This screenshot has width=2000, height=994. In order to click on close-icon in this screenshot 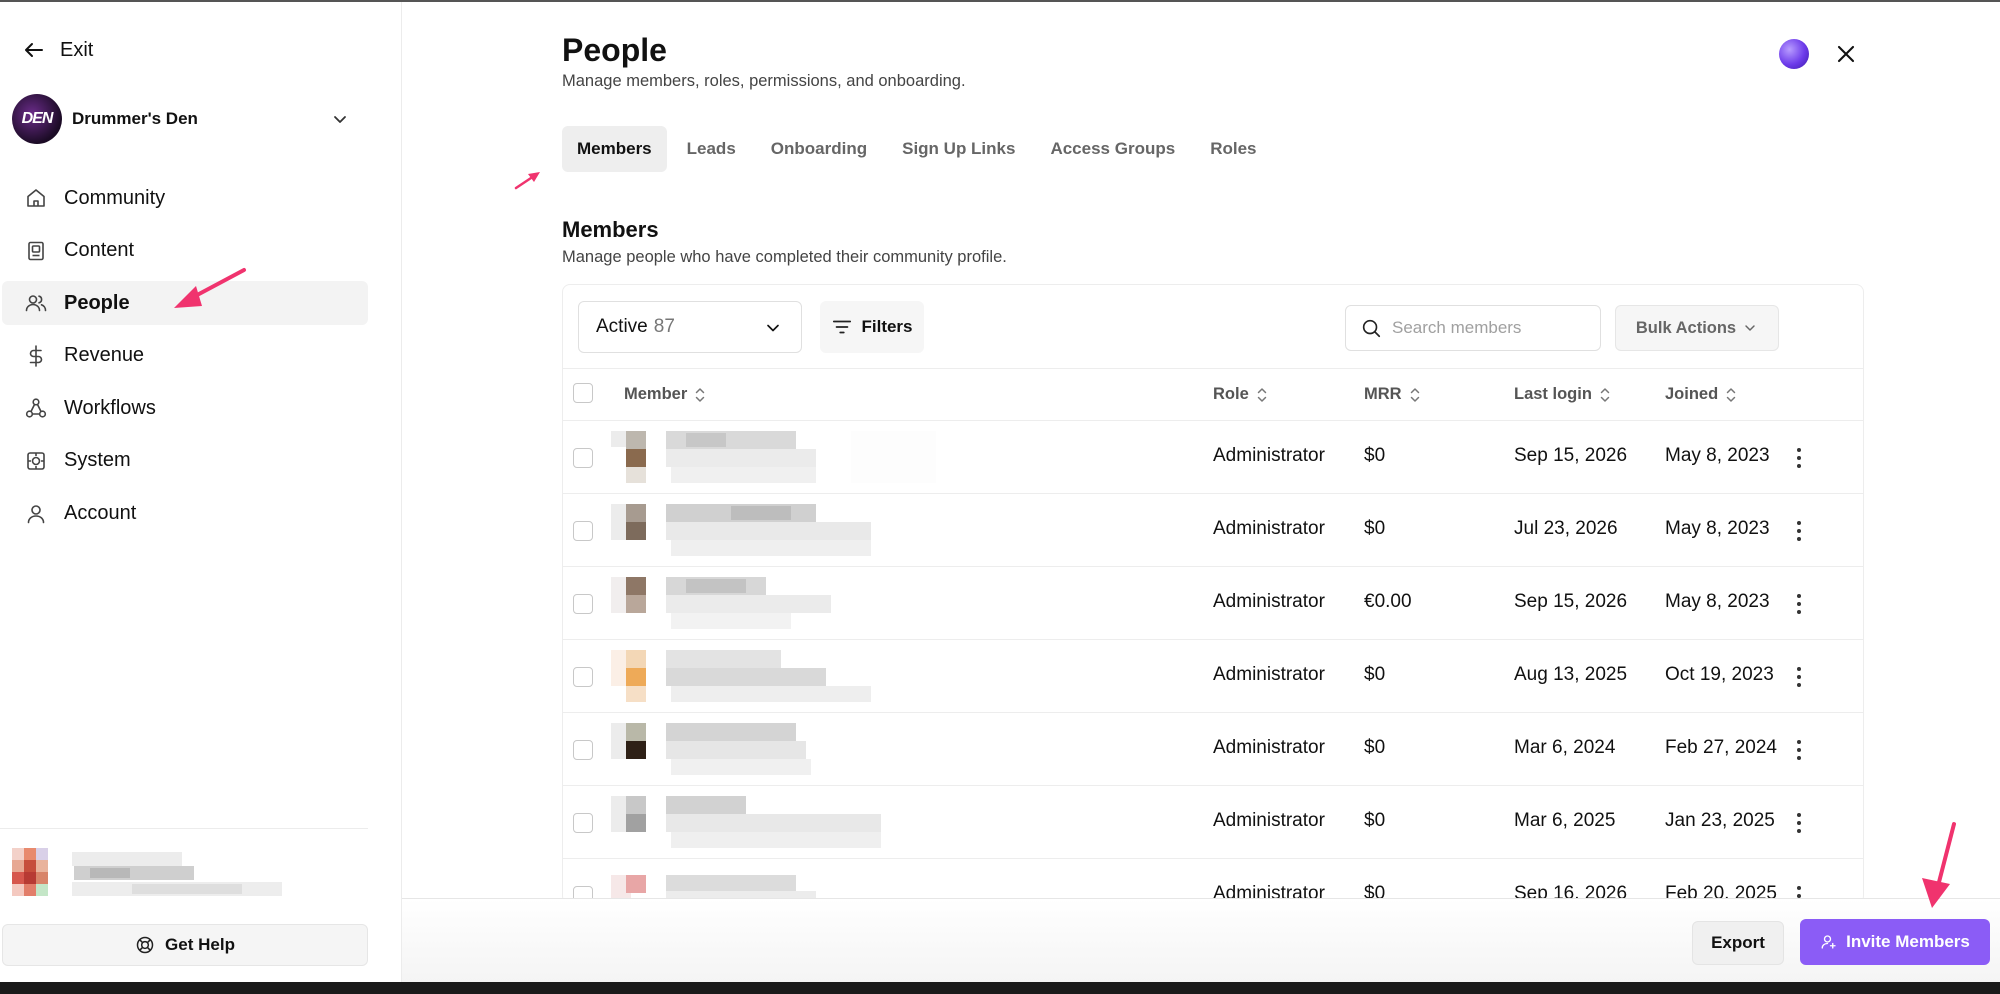, I will do `click(1846, 54)`.